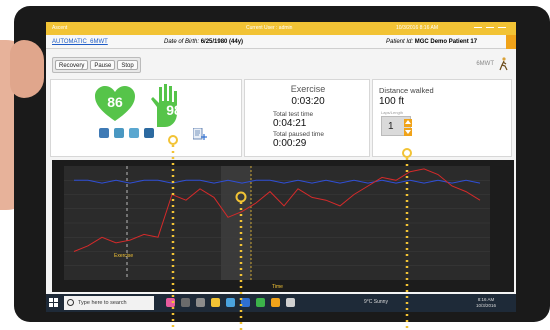 The height and width of the screenshot is (330, 550). I want to click on test-controls: Recovery Pause Stop, so click(96, 65).